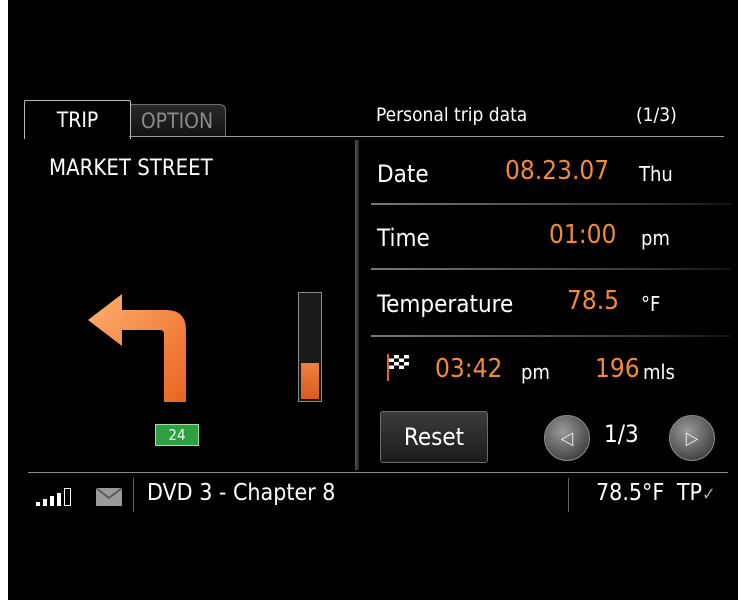 This screenshot has width=738, height=603. Describe the element at coordinates (131, 168) in the screenshot. I see `street-name: MARKET STREET` at that location.